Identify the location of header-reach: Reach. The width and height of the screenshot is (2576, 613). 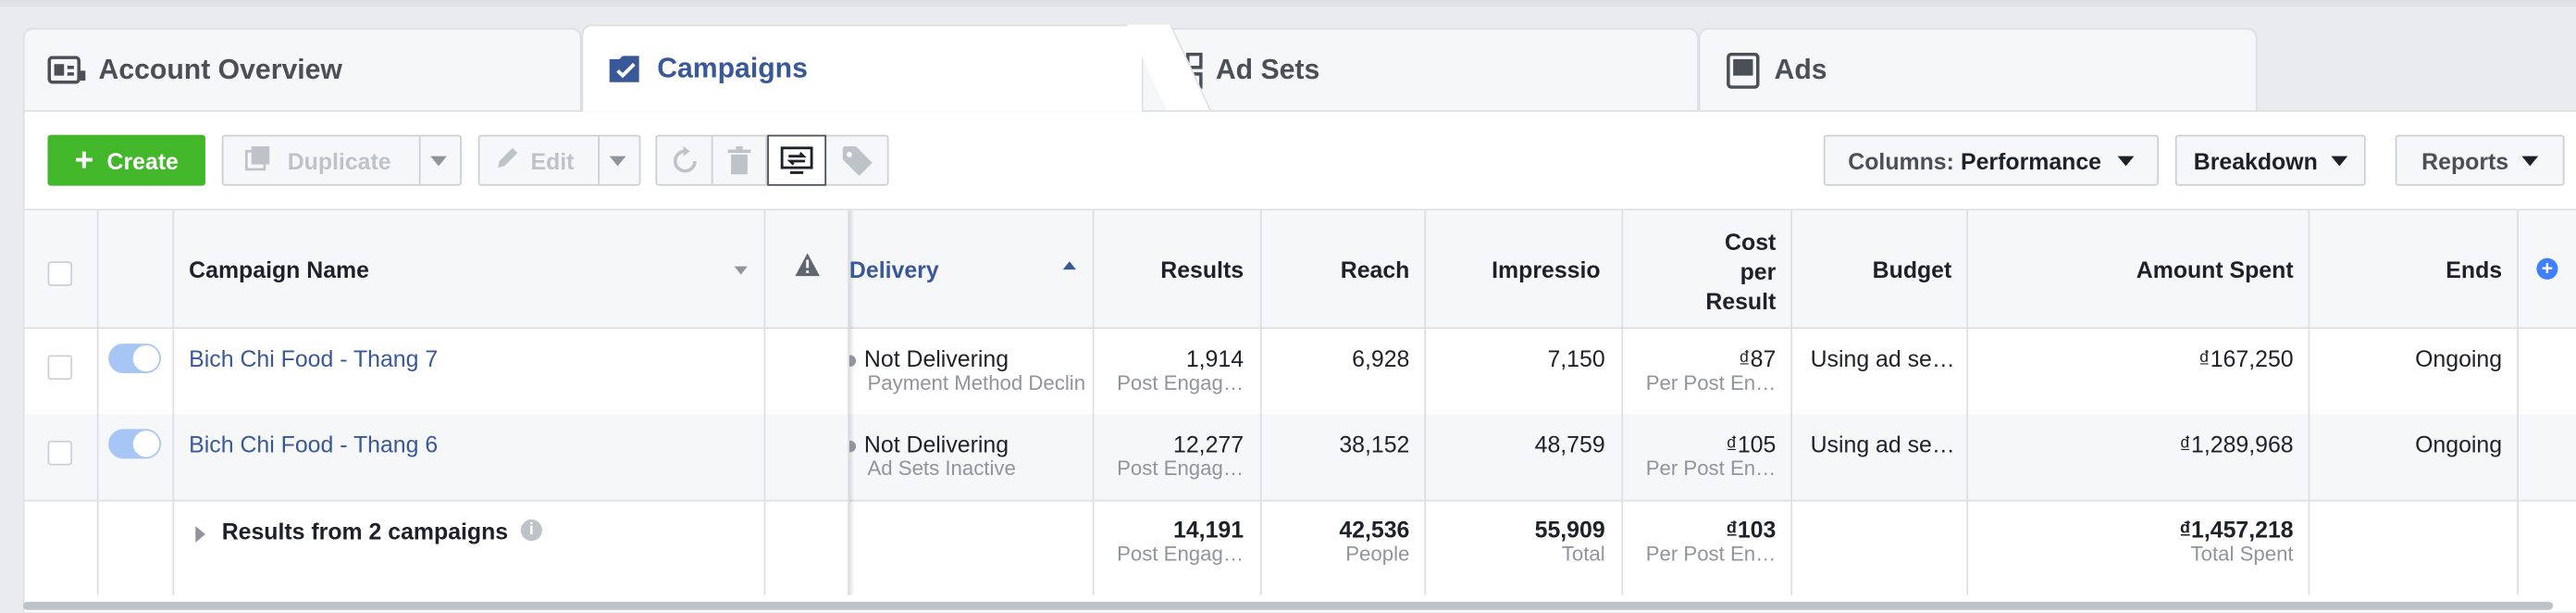
(1335, 269).